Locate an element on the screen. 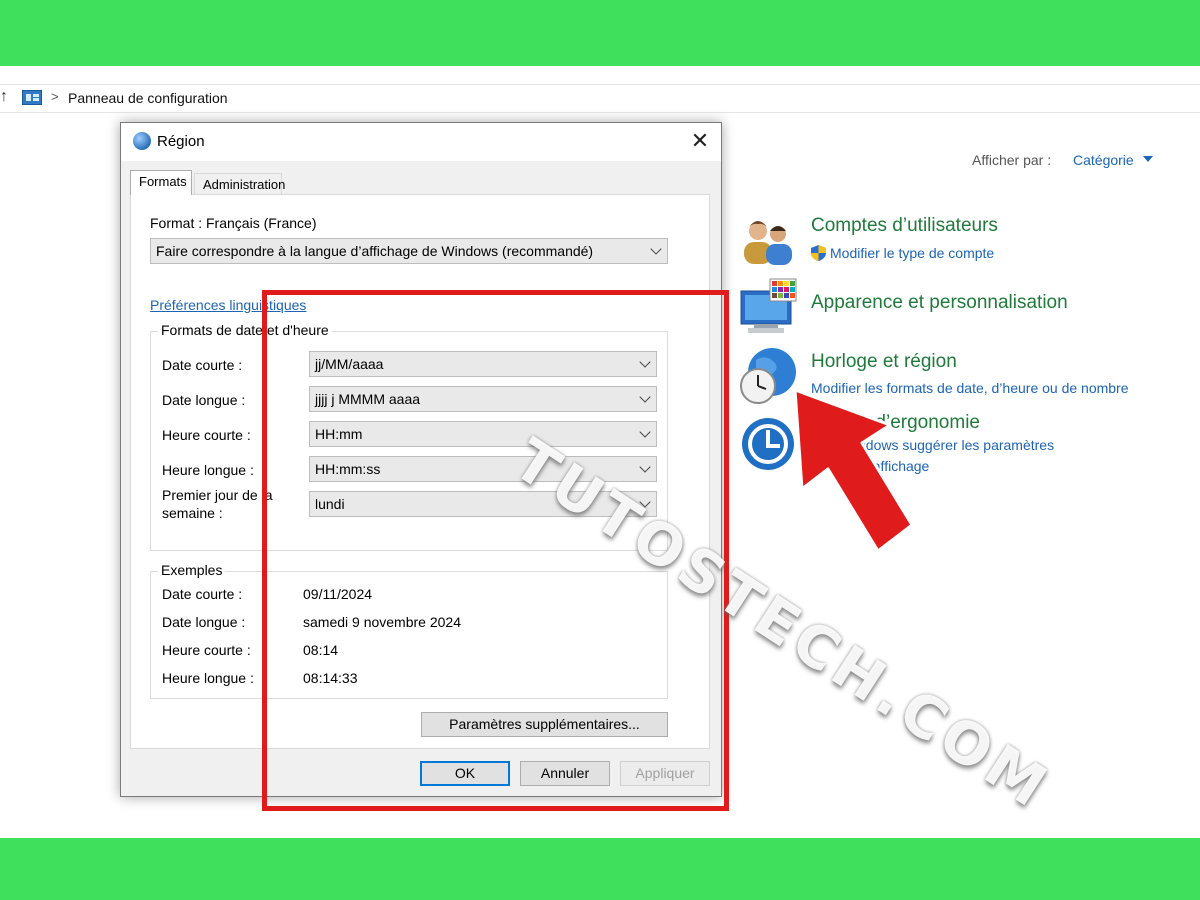 Image resolution: width=1200 pixels, height=900 pixels. users-icon is located at coordinates (768, 242).